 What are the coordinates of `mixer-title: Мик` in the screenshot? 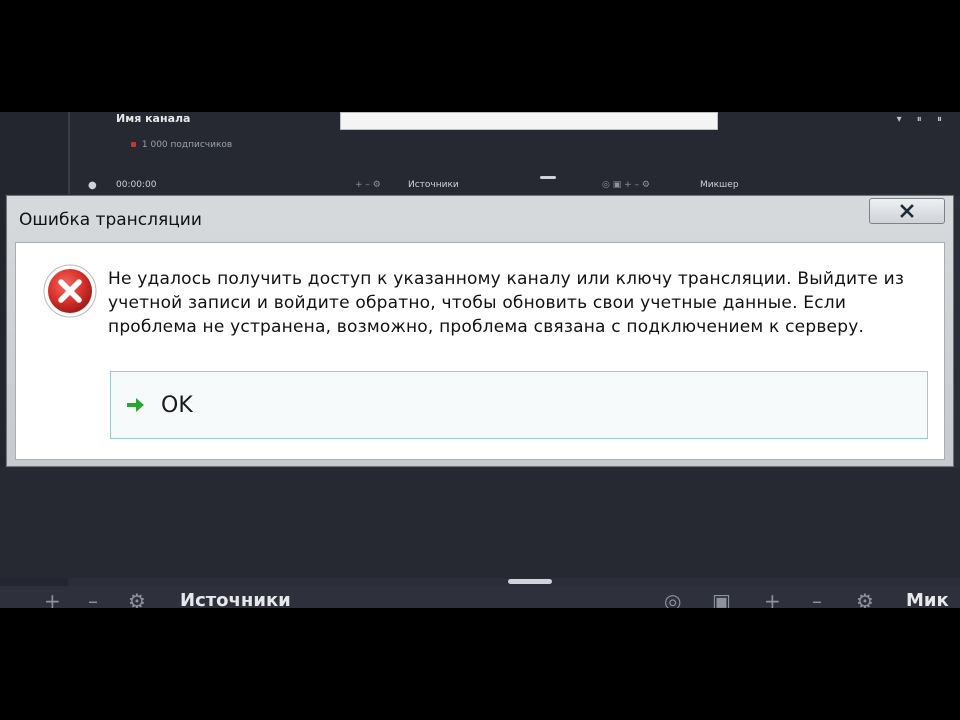 It's located at (927, 599).